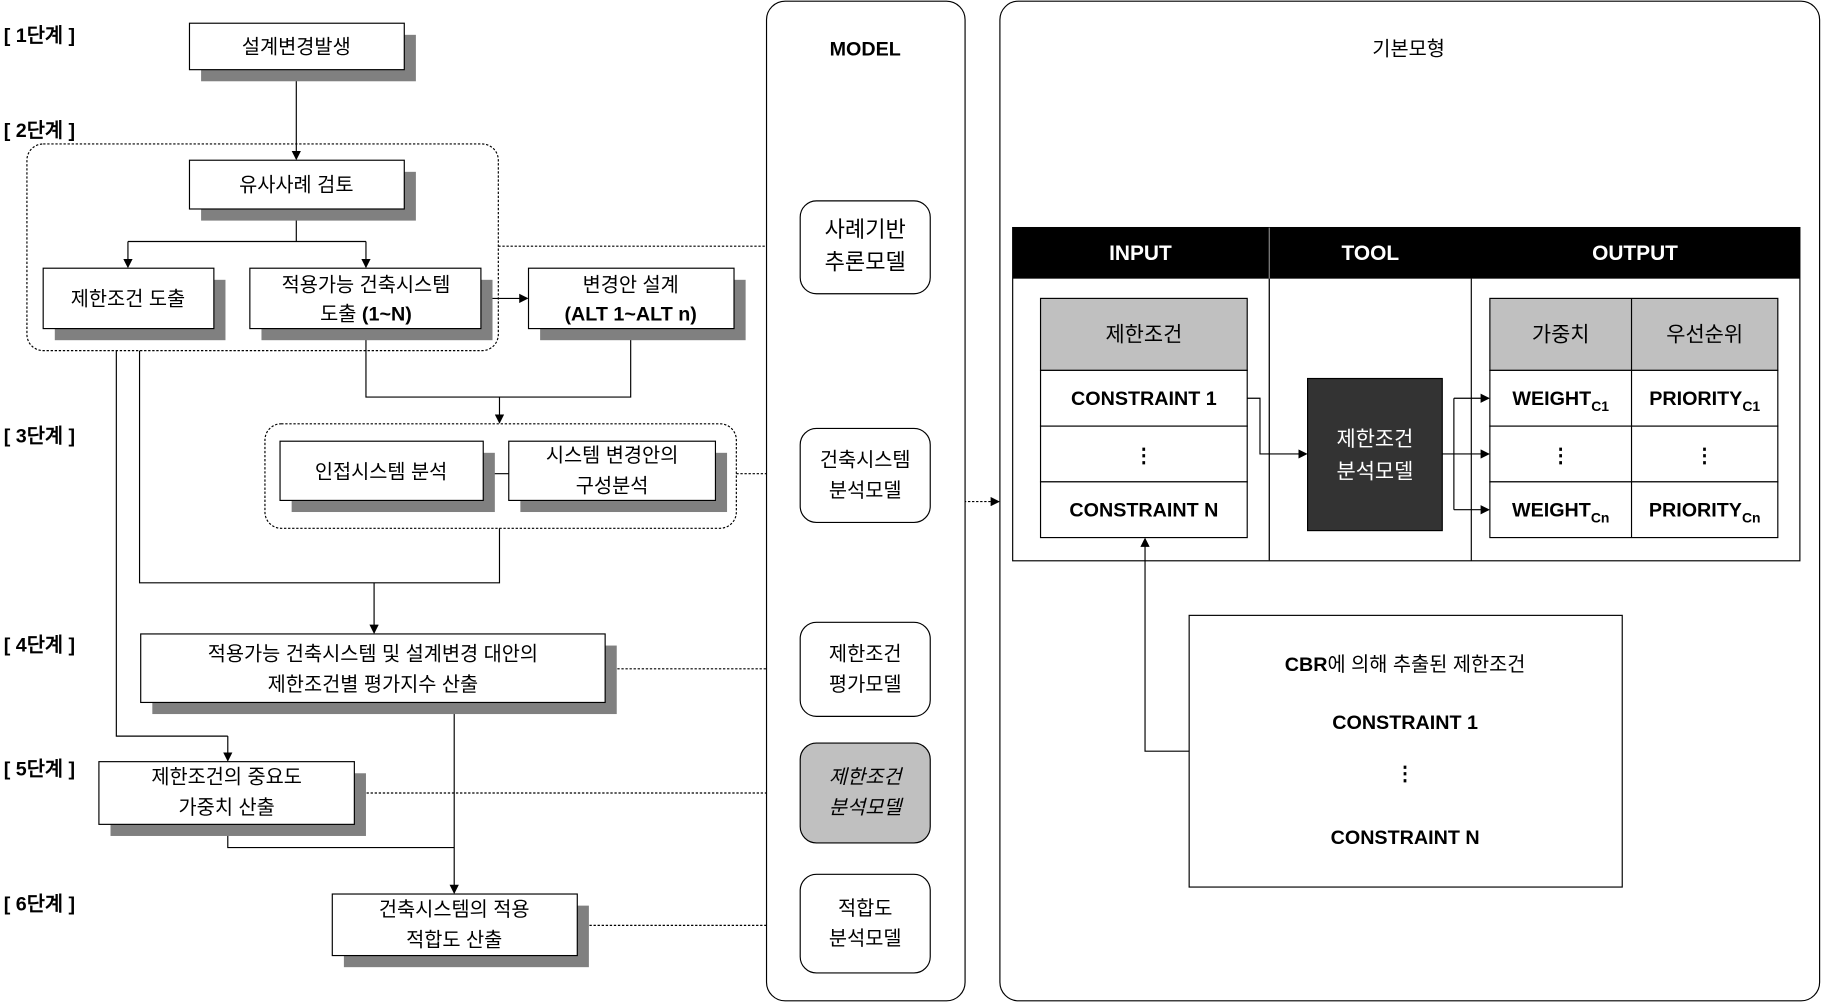 Image resolution: width=1821 pixels, height=1002 pixels. What do you see at coordinates (1375, 454) in the screenshot?
I see `tool-box: 제한조건 분석모델` at bounding box center [1375, 454].